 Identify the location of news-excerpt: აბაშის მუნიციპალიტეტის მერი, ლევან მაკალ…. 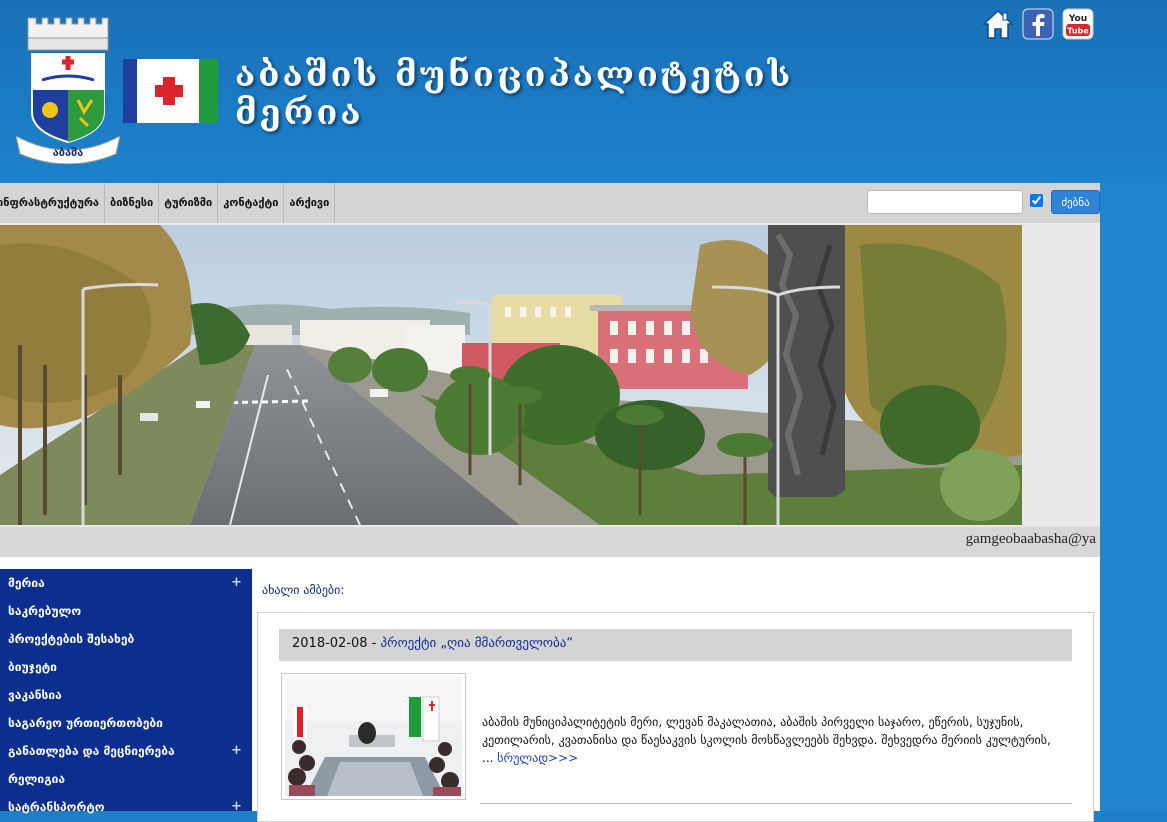
(767, 740).